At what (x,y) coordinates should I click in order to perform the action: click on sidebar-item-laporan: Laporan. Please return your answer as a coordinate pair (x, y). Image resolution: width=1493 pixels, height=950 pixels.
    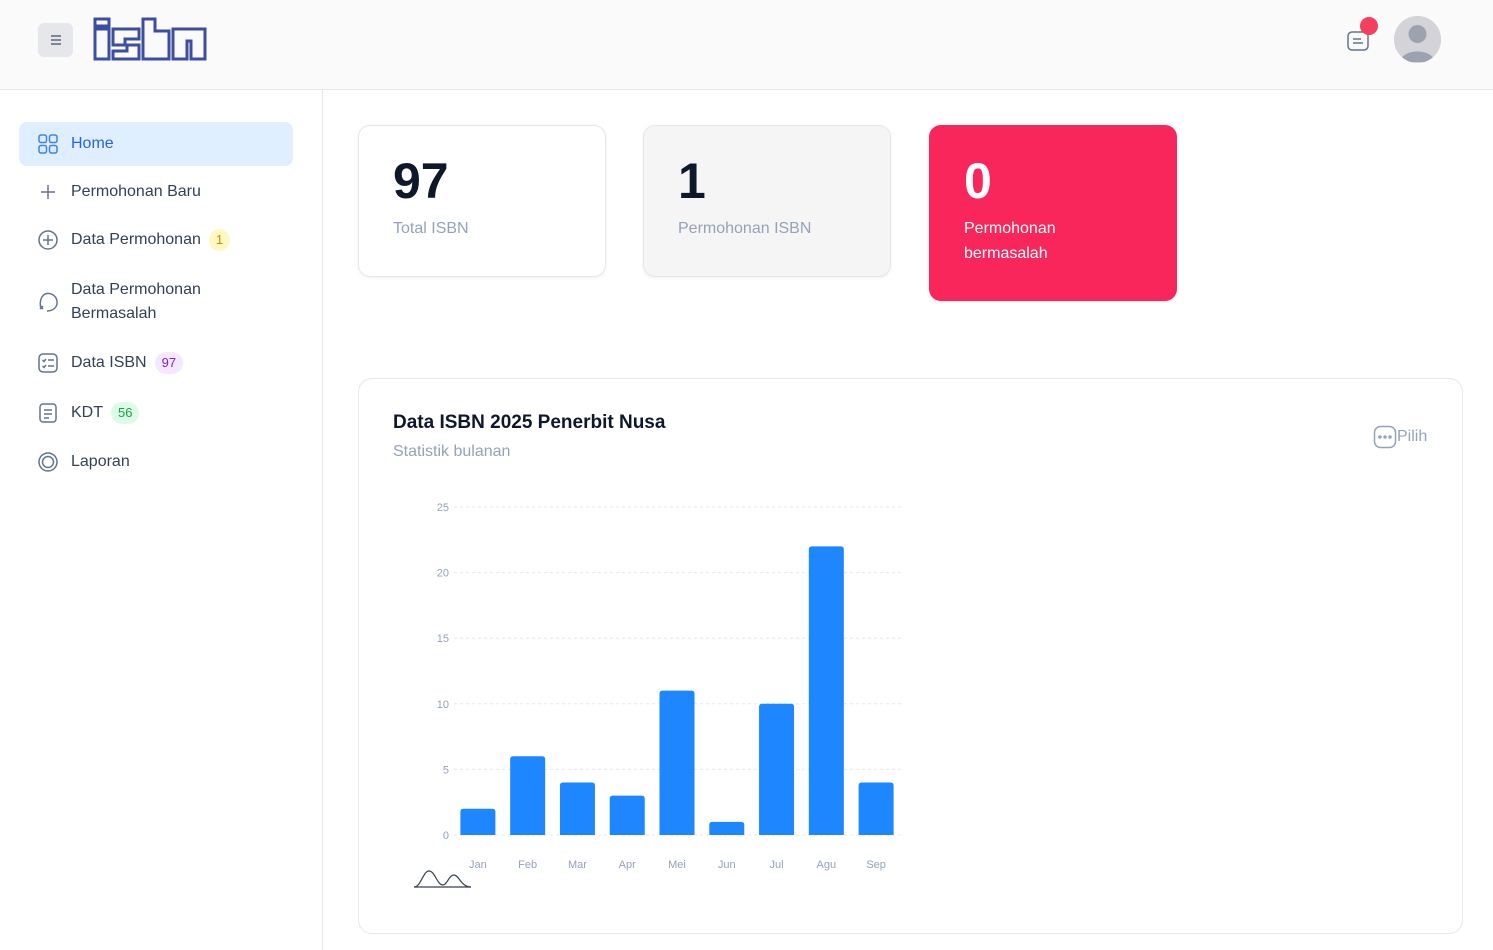
    Looking at the image, I should click on (156, 462).